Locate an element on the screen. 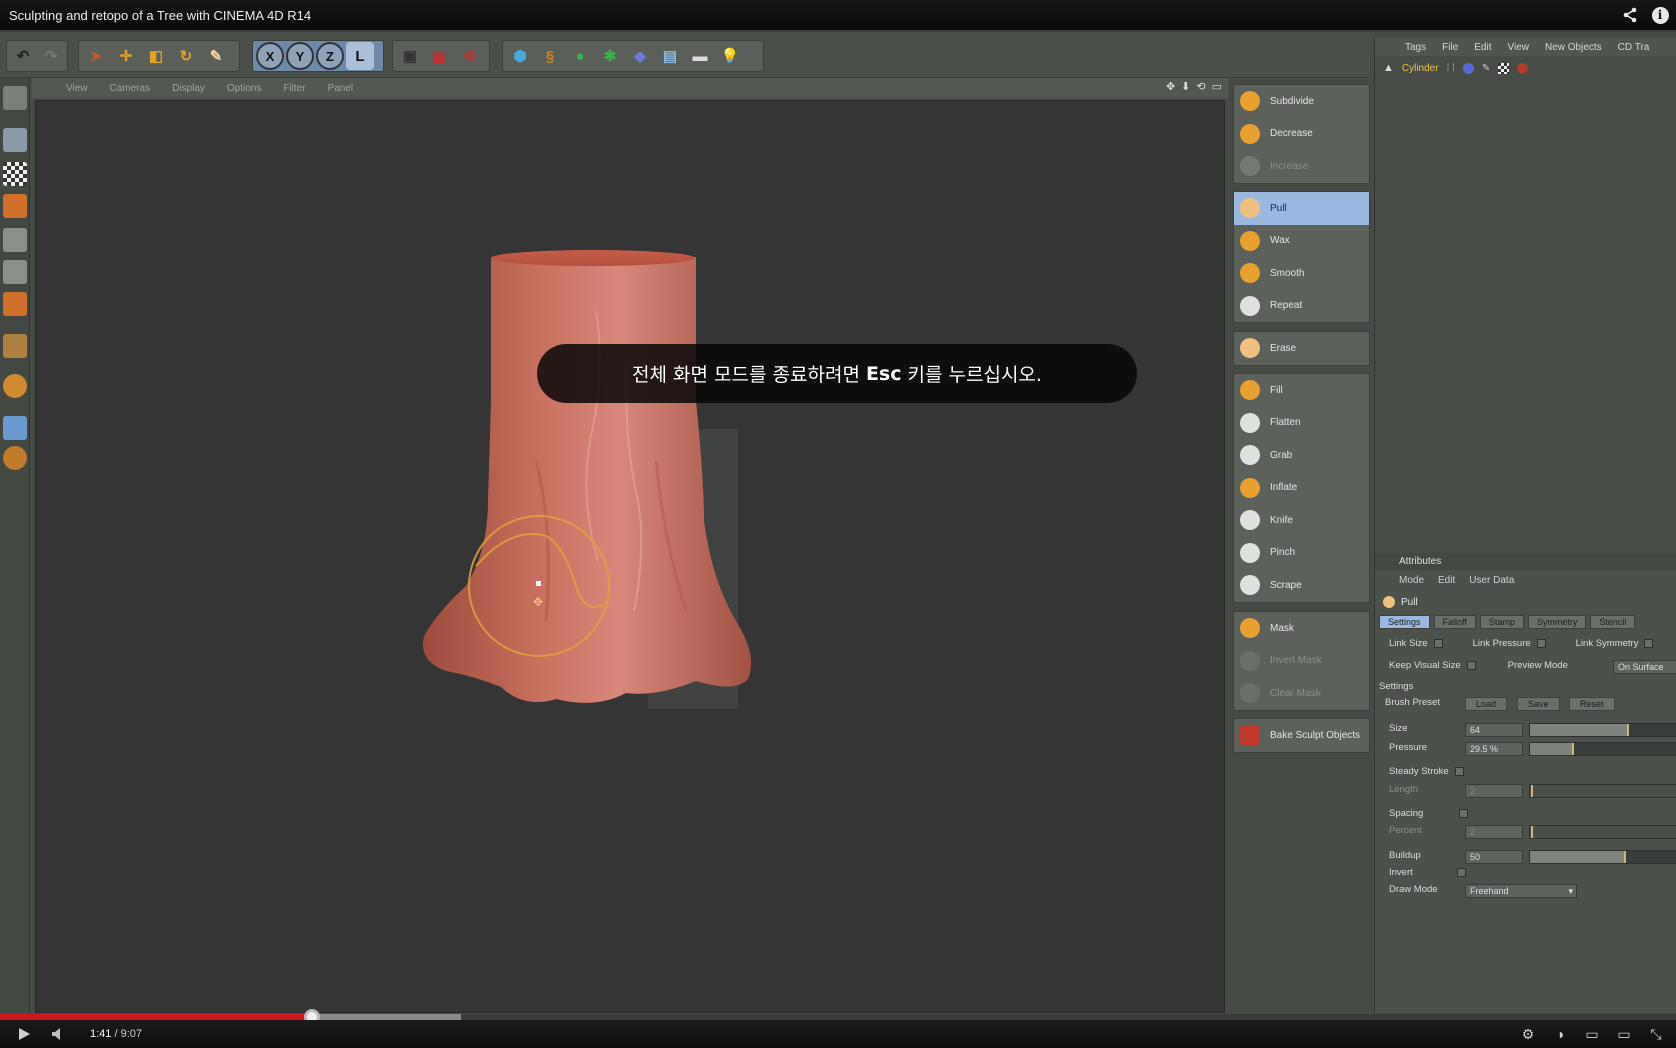 Image resolution: width=1676 pixels, height=1048 pixels. material-tag-icon is located at coordinates (1468, 68).